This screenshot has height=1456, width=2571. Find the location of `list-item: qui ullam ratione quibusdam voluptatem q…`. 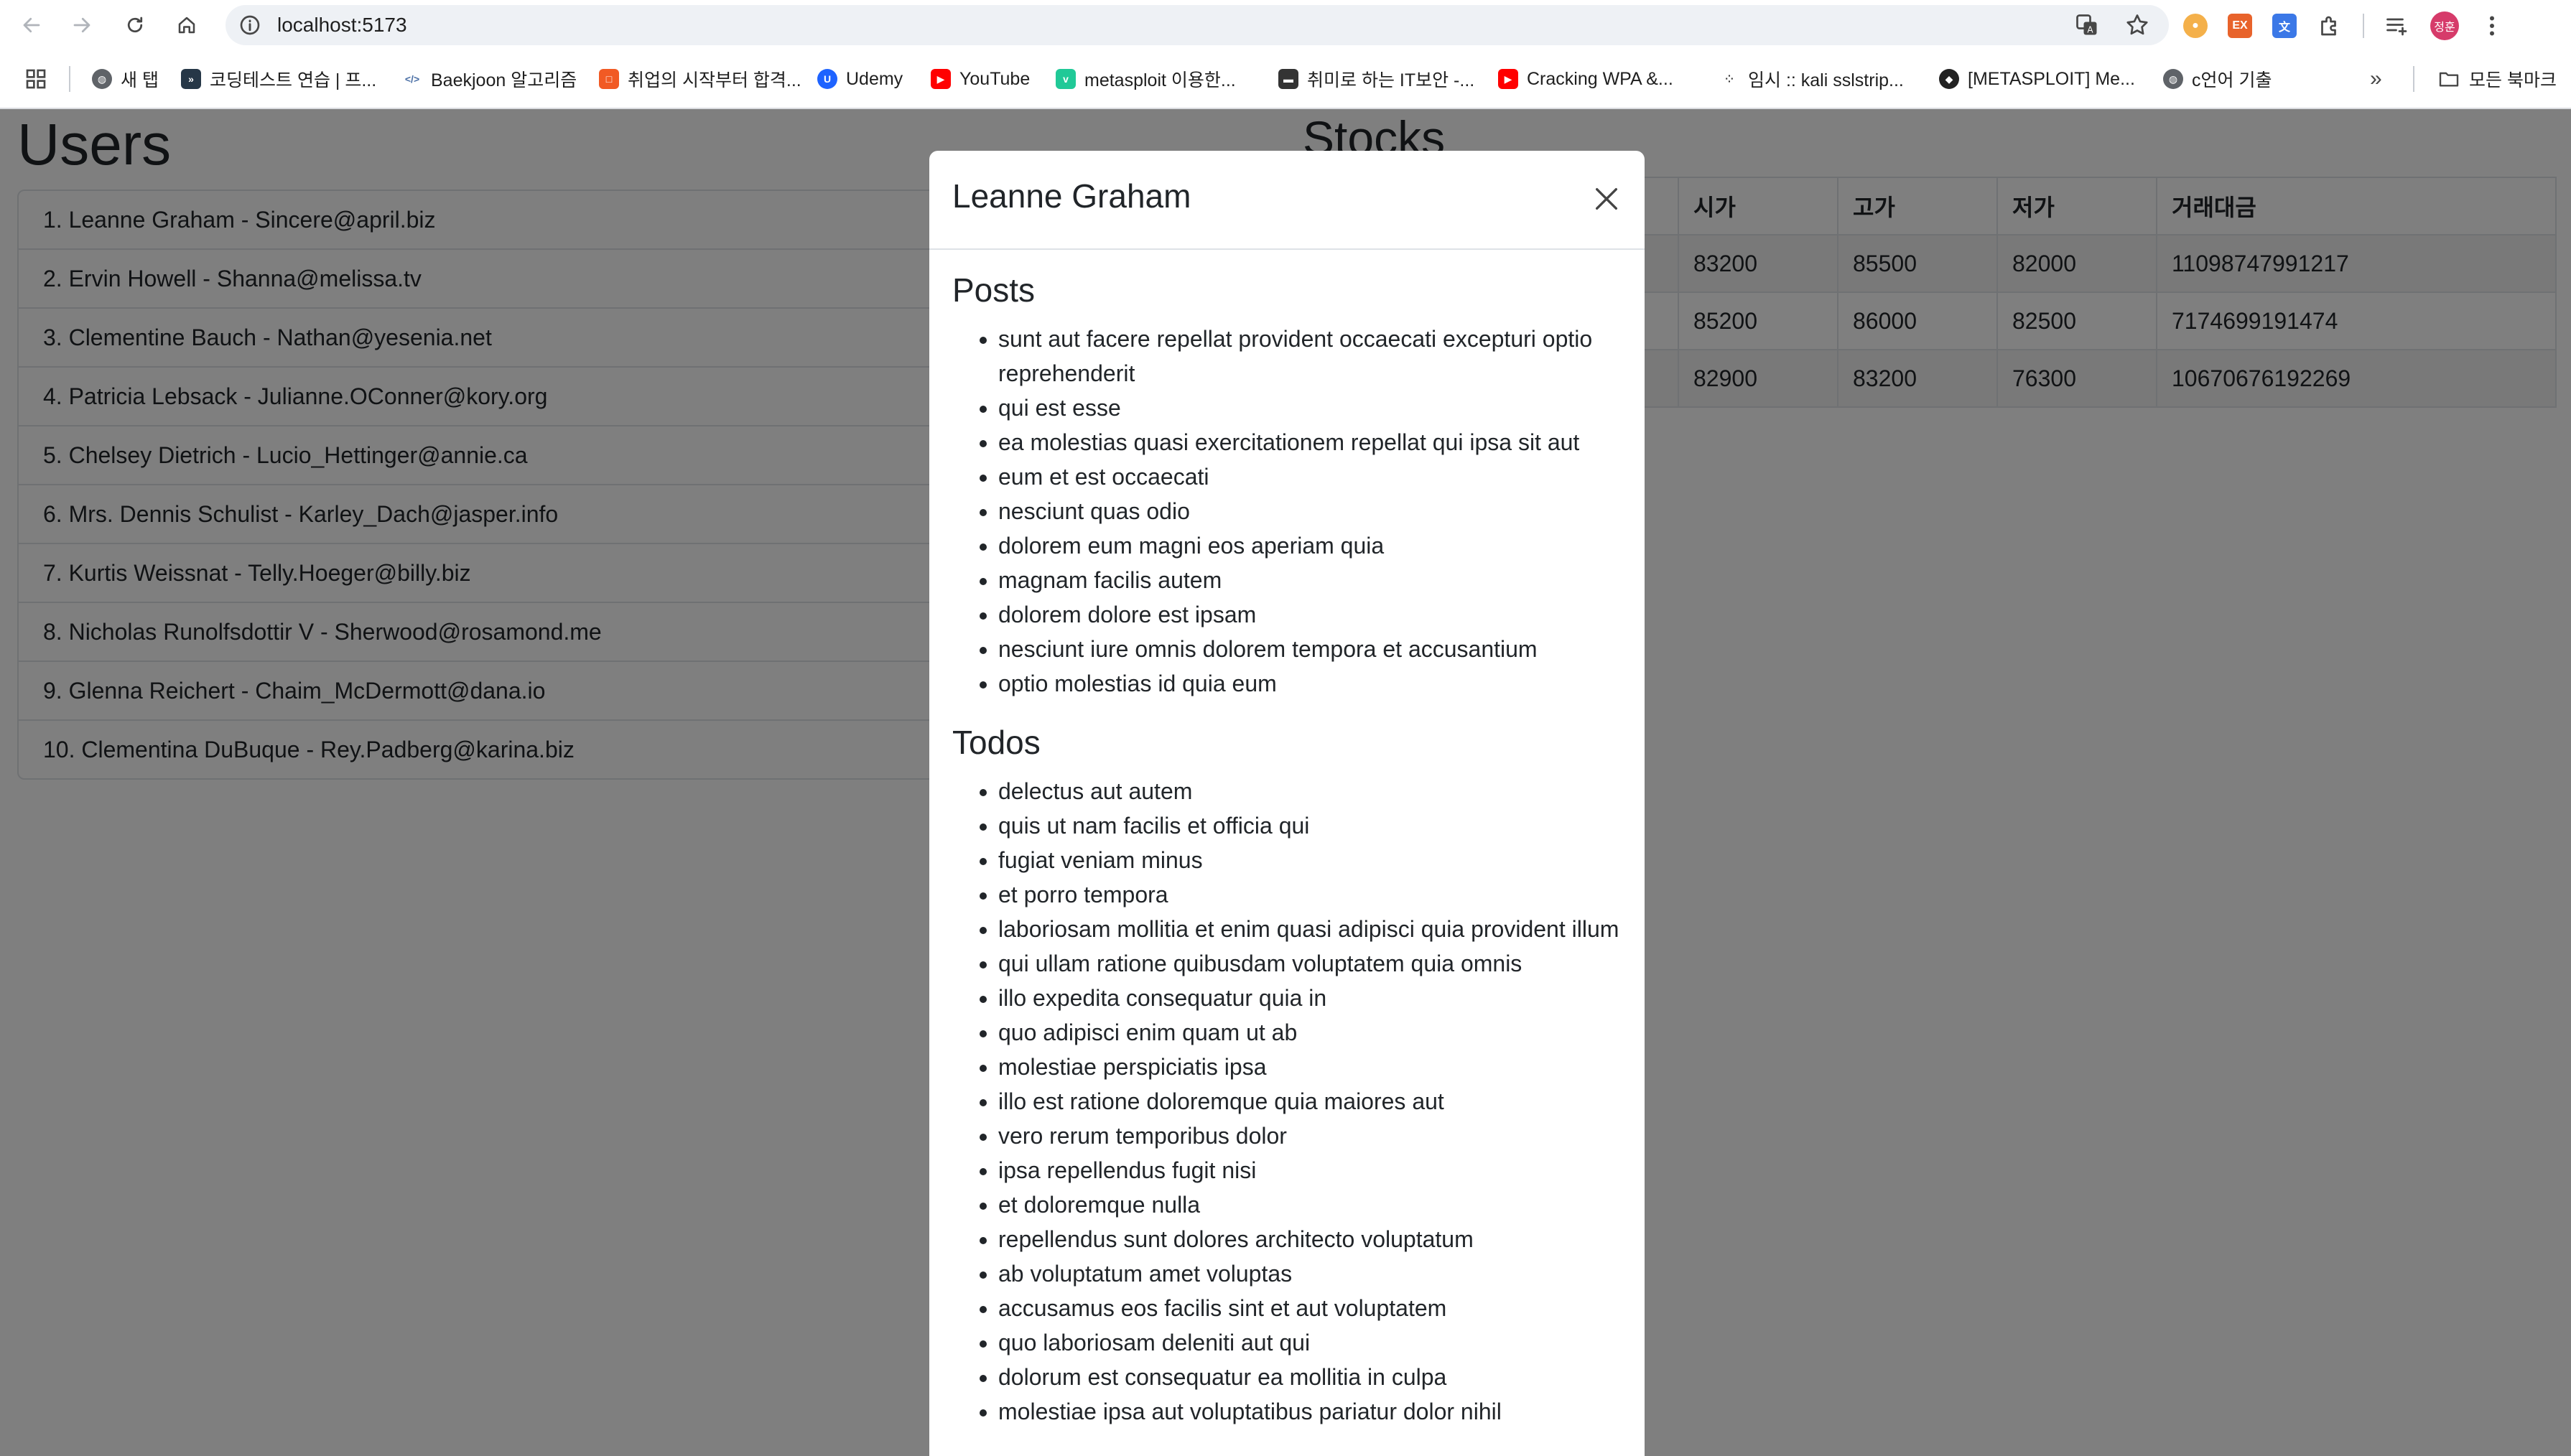

list-item: qui ullam ratione quibusdam voluptatem q… is located at coordinates (1310, 963).